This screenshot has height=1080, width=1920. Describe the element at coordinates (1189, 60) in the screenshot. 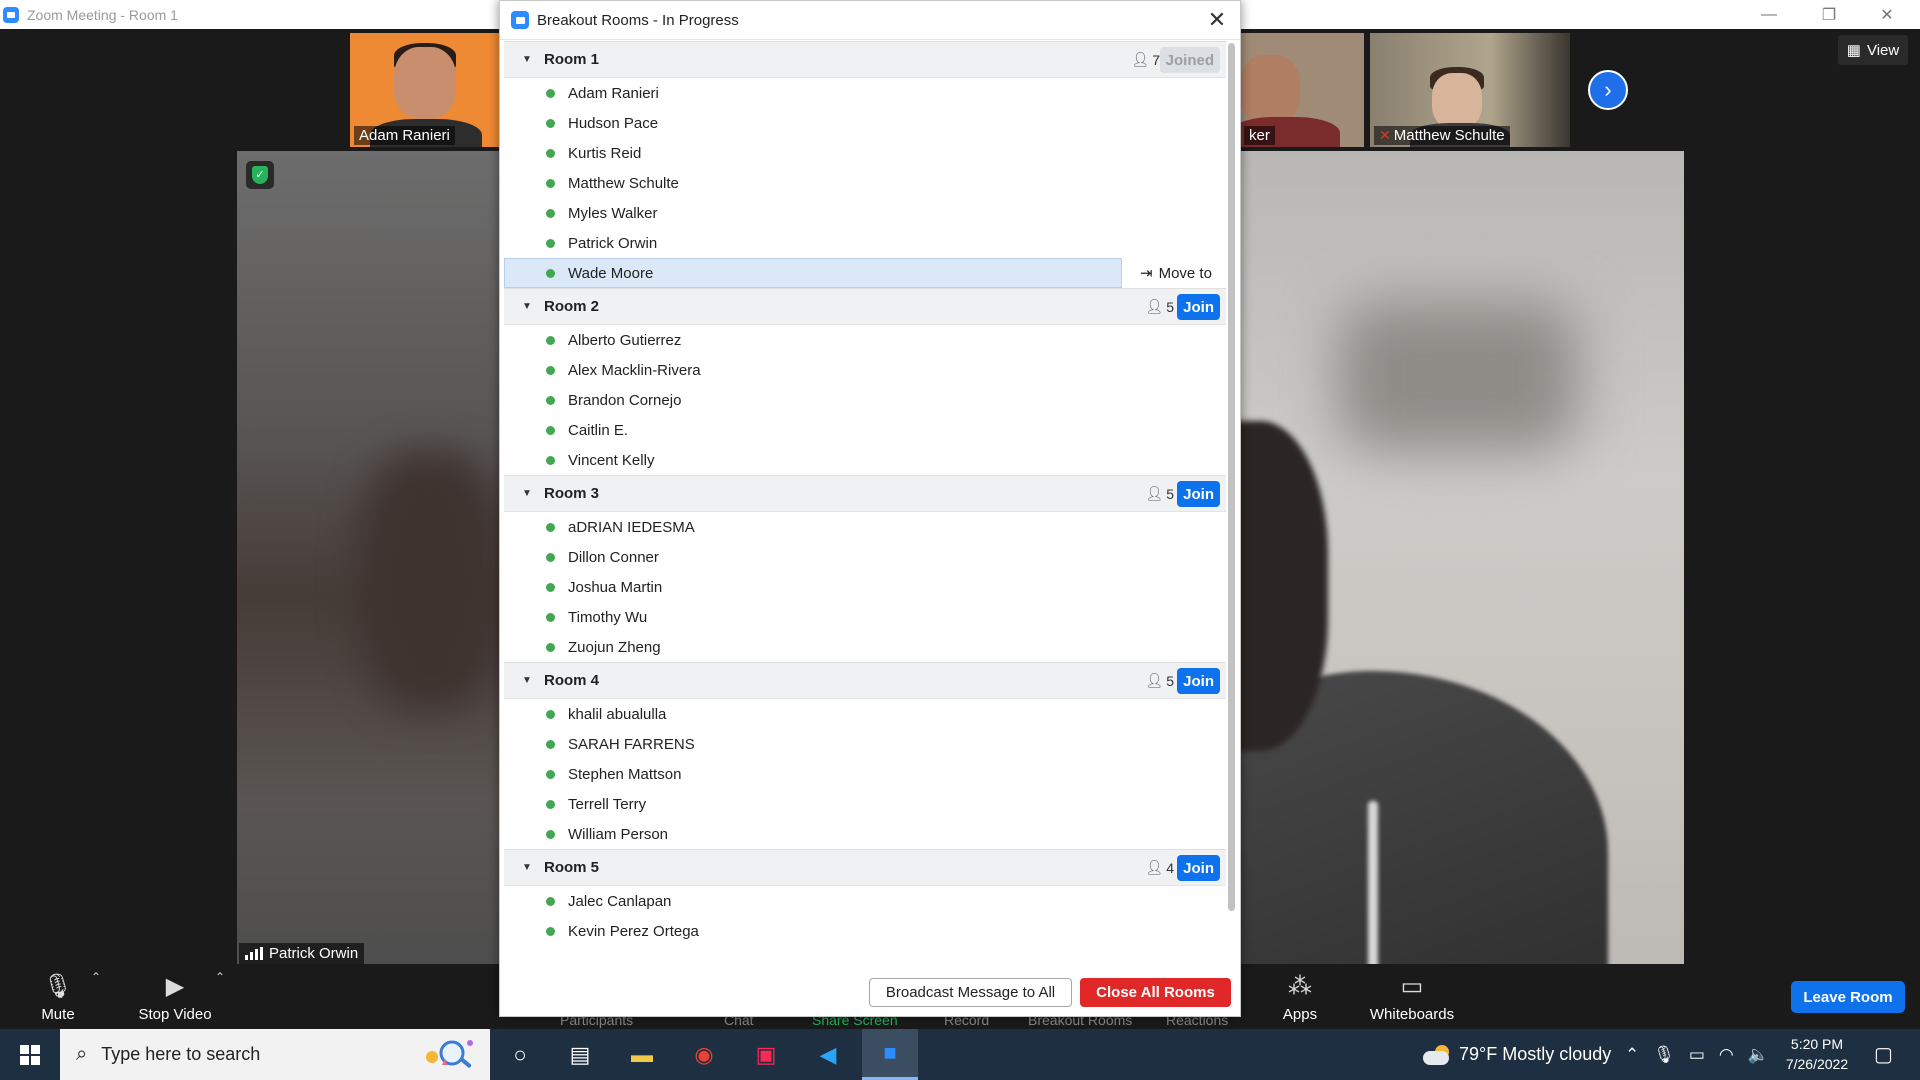

I see `joined-badge: Joined` at that location.